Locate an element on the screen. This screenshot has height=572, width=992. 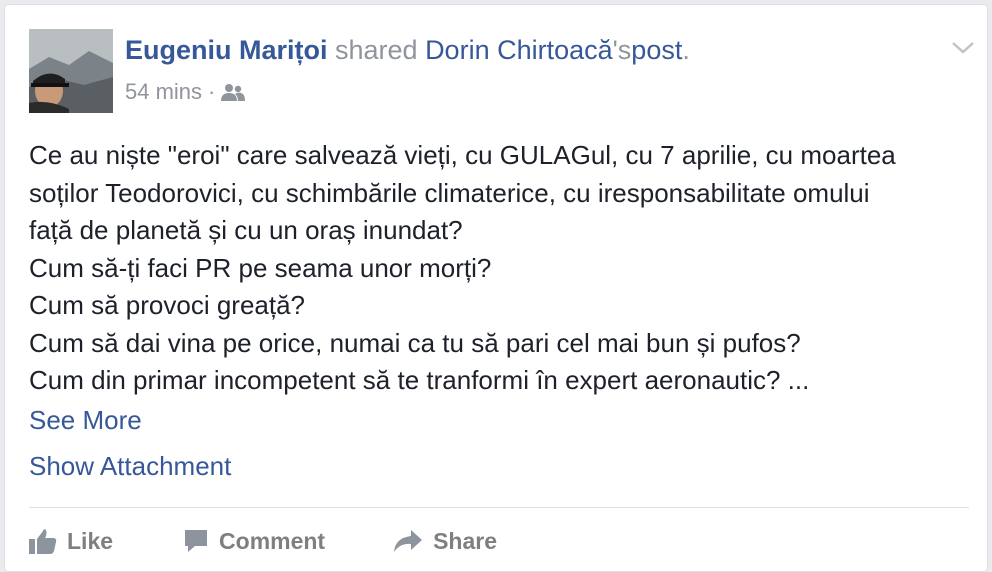
comment-button: Comment is located at coordinates (254, 541).